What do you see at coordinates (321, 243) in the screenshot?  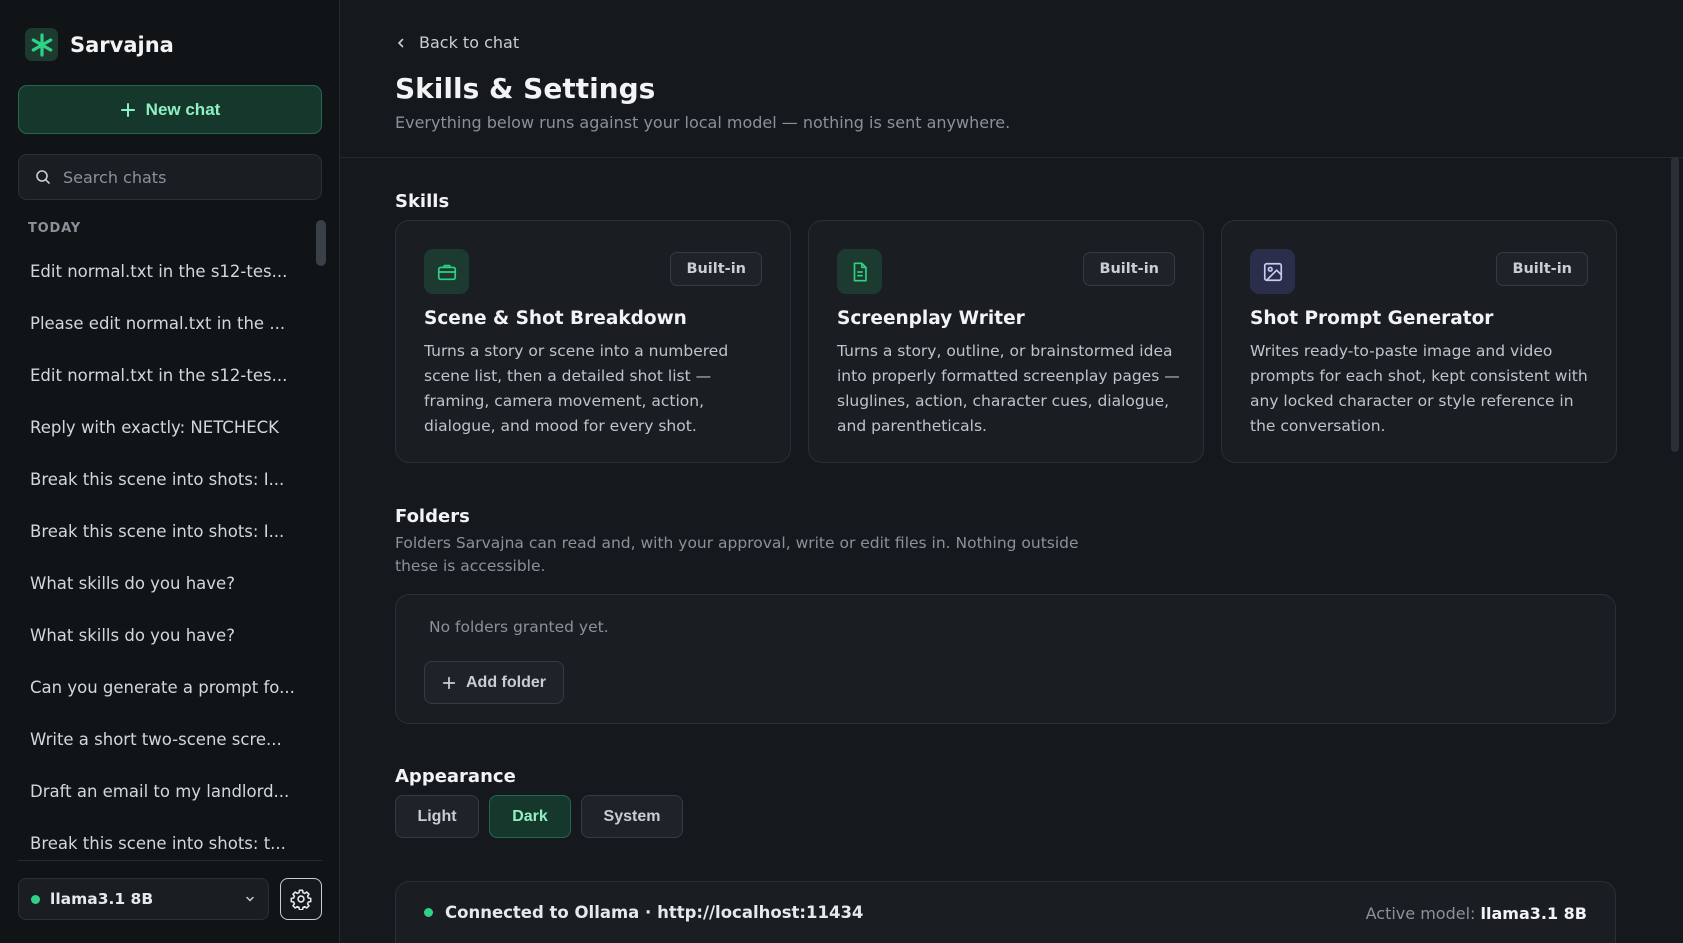 I see `sidebar-scrollbar` at bounding box center [321, 243].